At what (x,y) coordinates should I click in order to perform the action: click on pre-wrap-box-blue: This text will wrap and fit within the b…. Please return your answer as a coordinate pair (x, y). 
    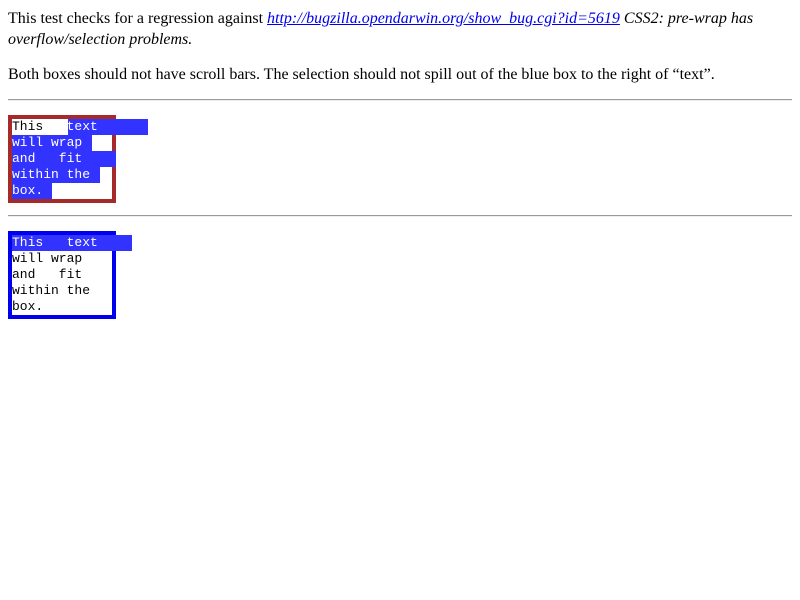
    Looking at the image, I should click on (70, 275).